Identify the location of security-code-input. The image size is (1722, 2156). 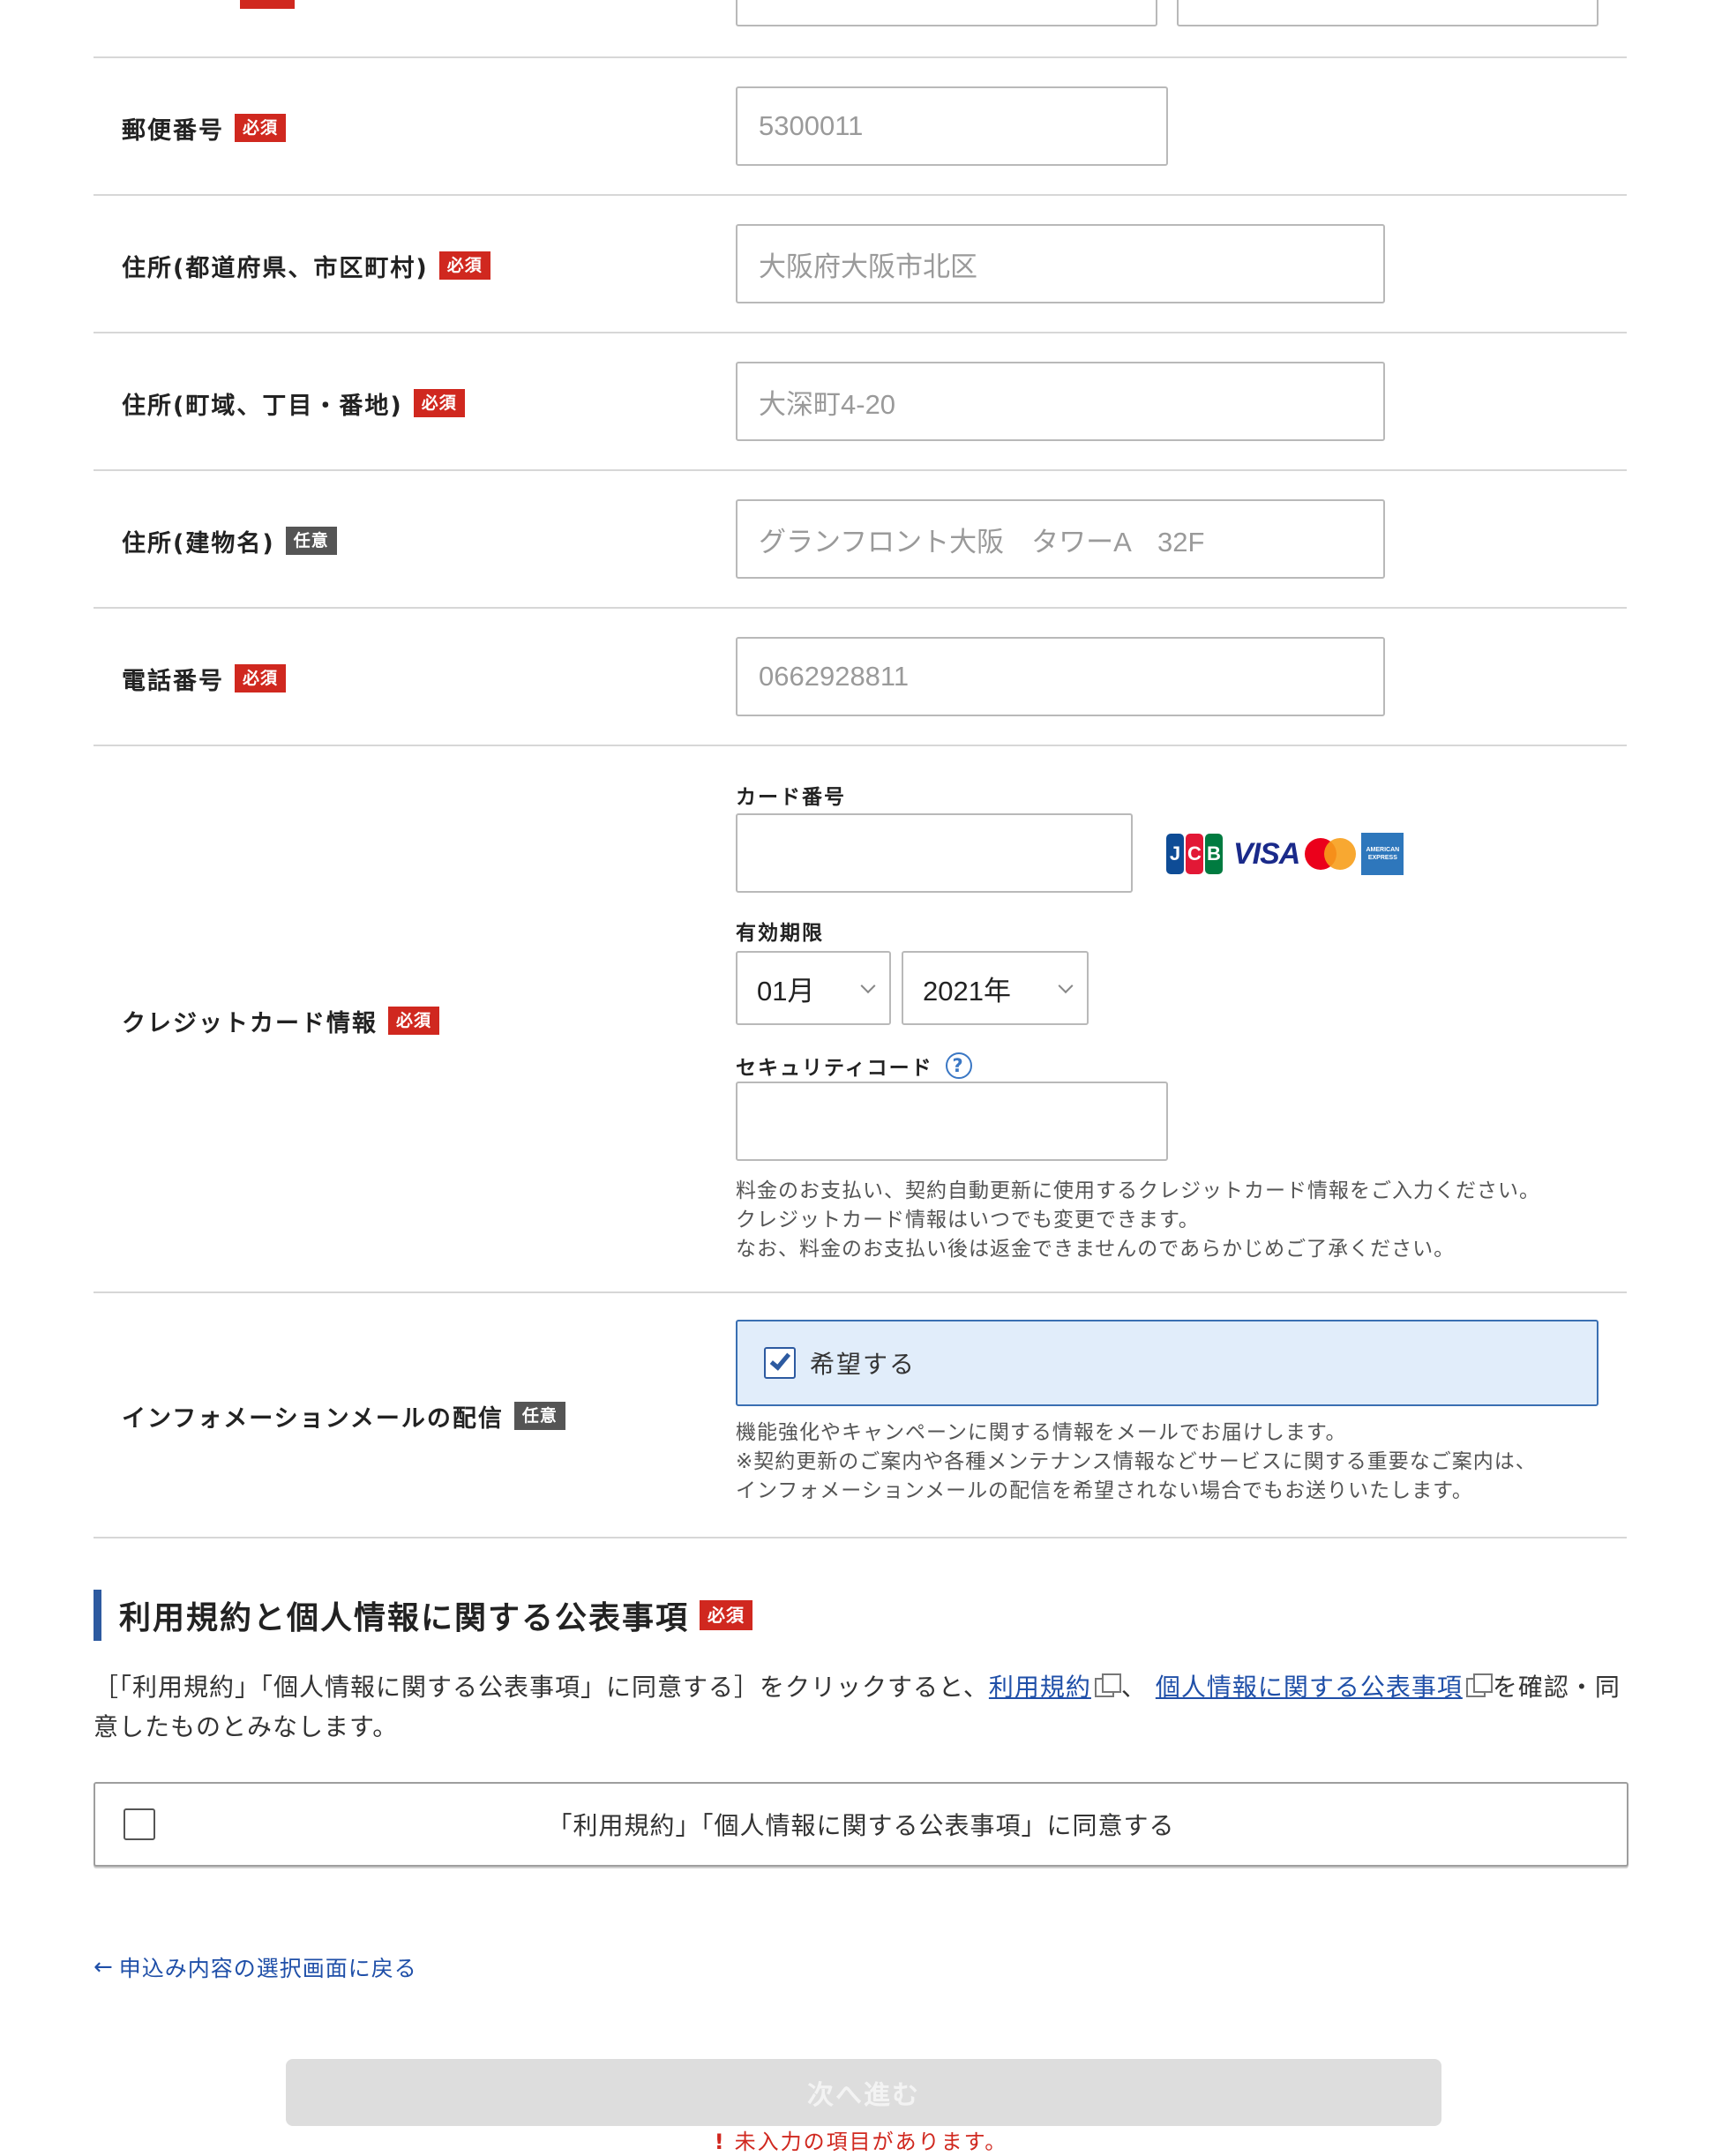
(952, 1121).